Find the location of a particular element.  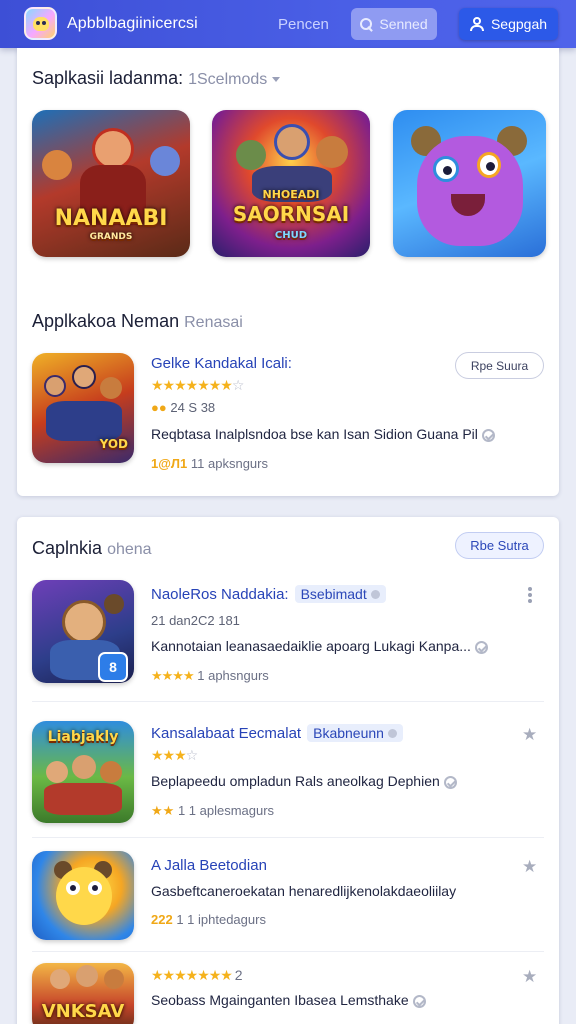

list-action-button: Rbe Sutra is located at coordinates (499, 545).